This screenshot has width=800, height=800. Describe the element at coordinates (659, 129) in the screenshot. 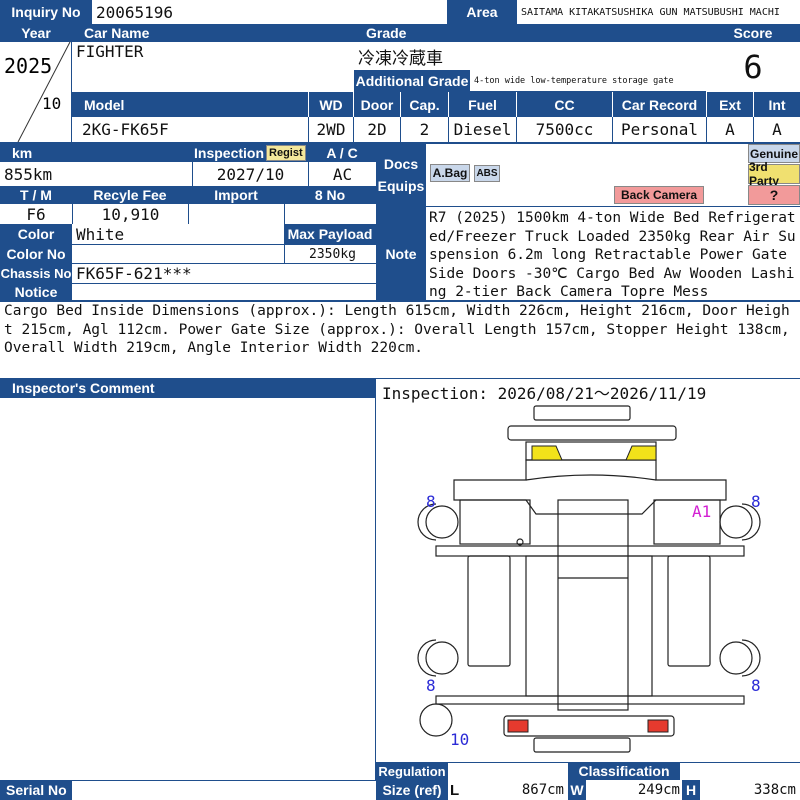

I see `car-record-value: Personal` at that location.